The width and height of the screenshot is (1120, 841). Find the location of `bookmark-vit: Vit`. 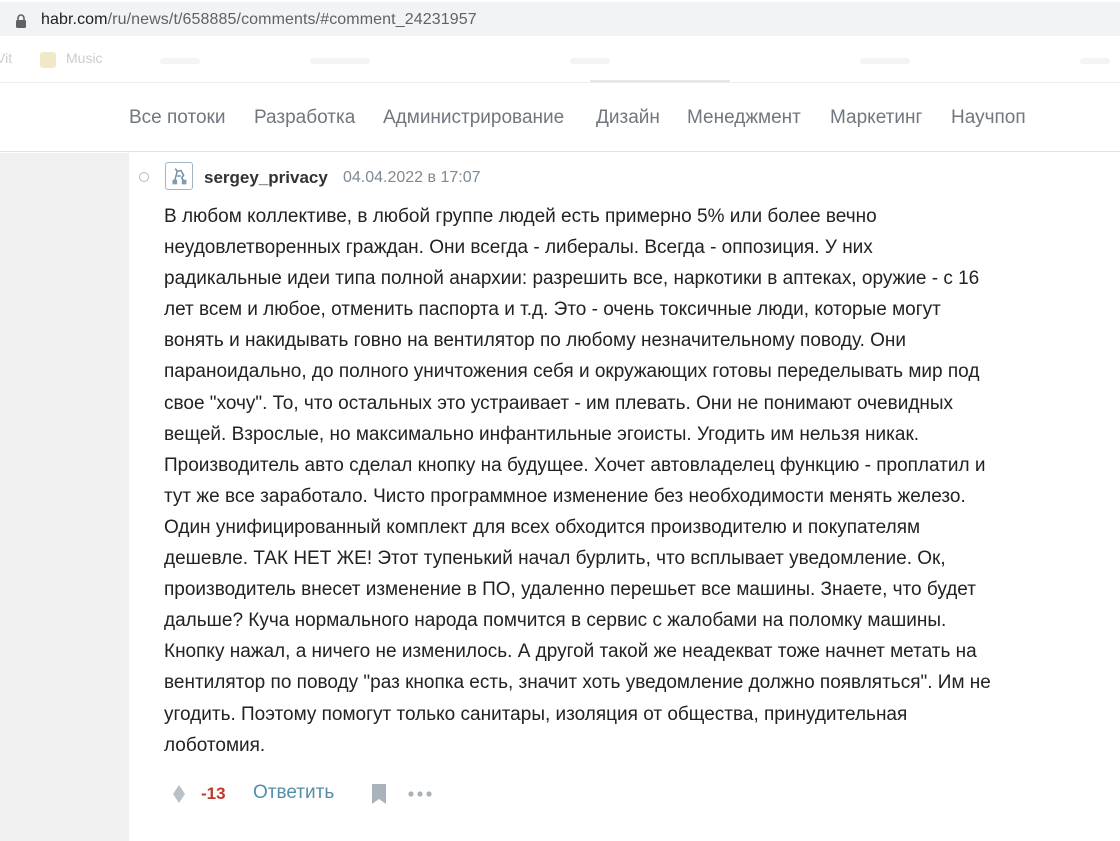

bookmark-vit: Vit is located at coordinates (6, 58).